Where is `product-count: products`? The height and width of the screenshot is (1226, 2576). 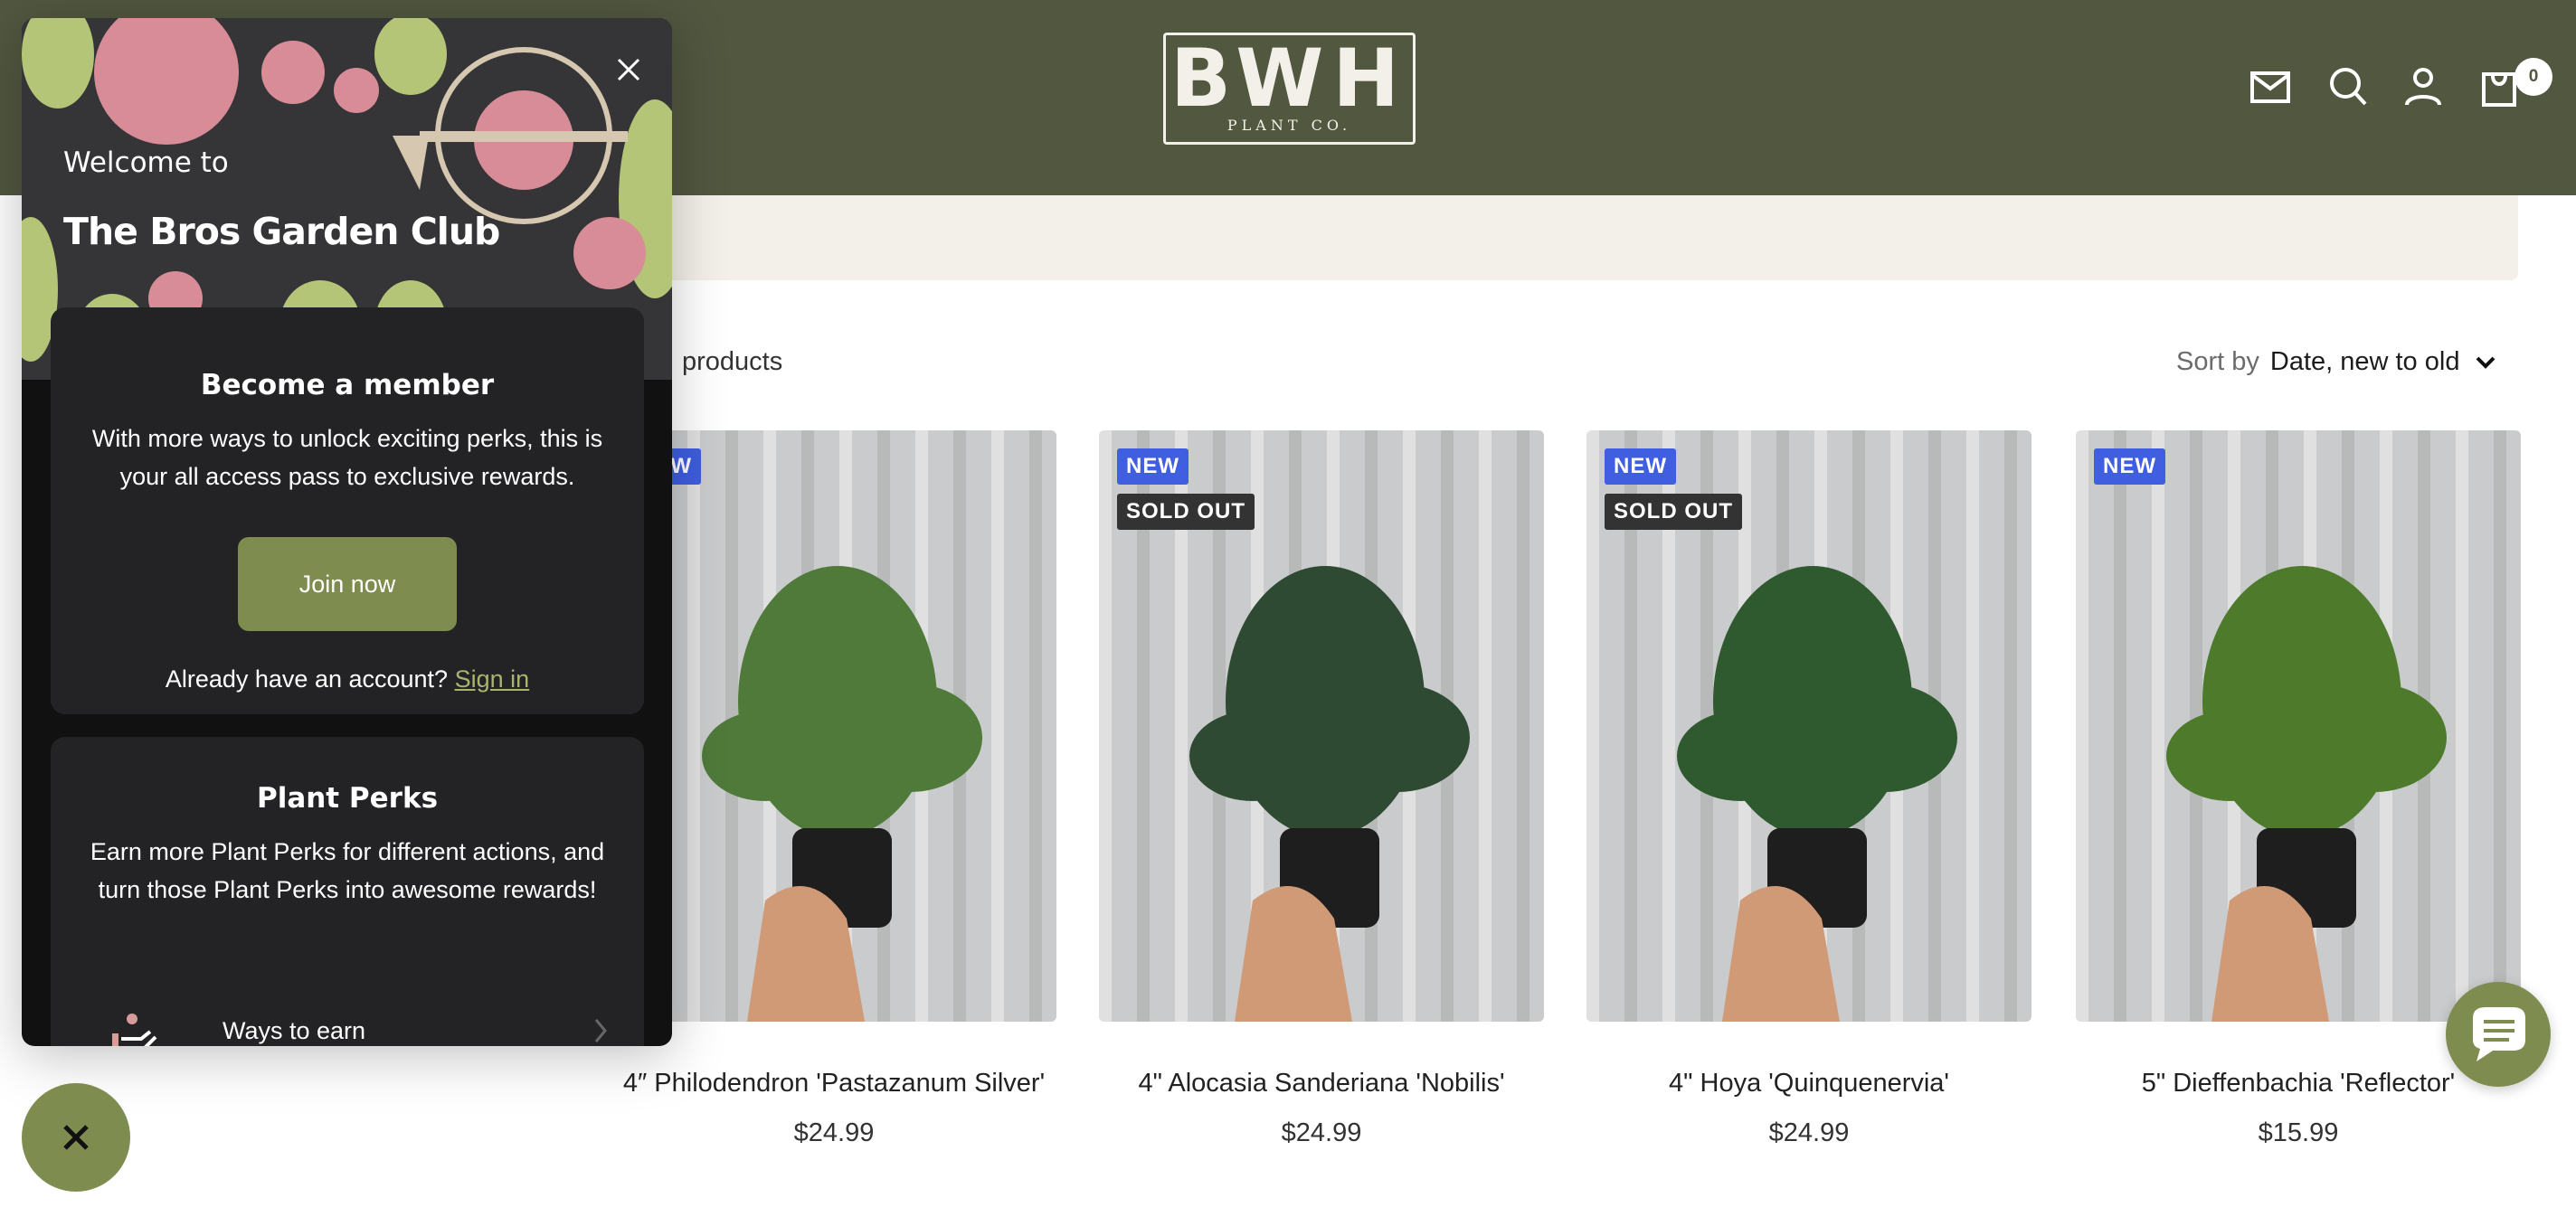 product-count: products is located at coordinates (733, 361).